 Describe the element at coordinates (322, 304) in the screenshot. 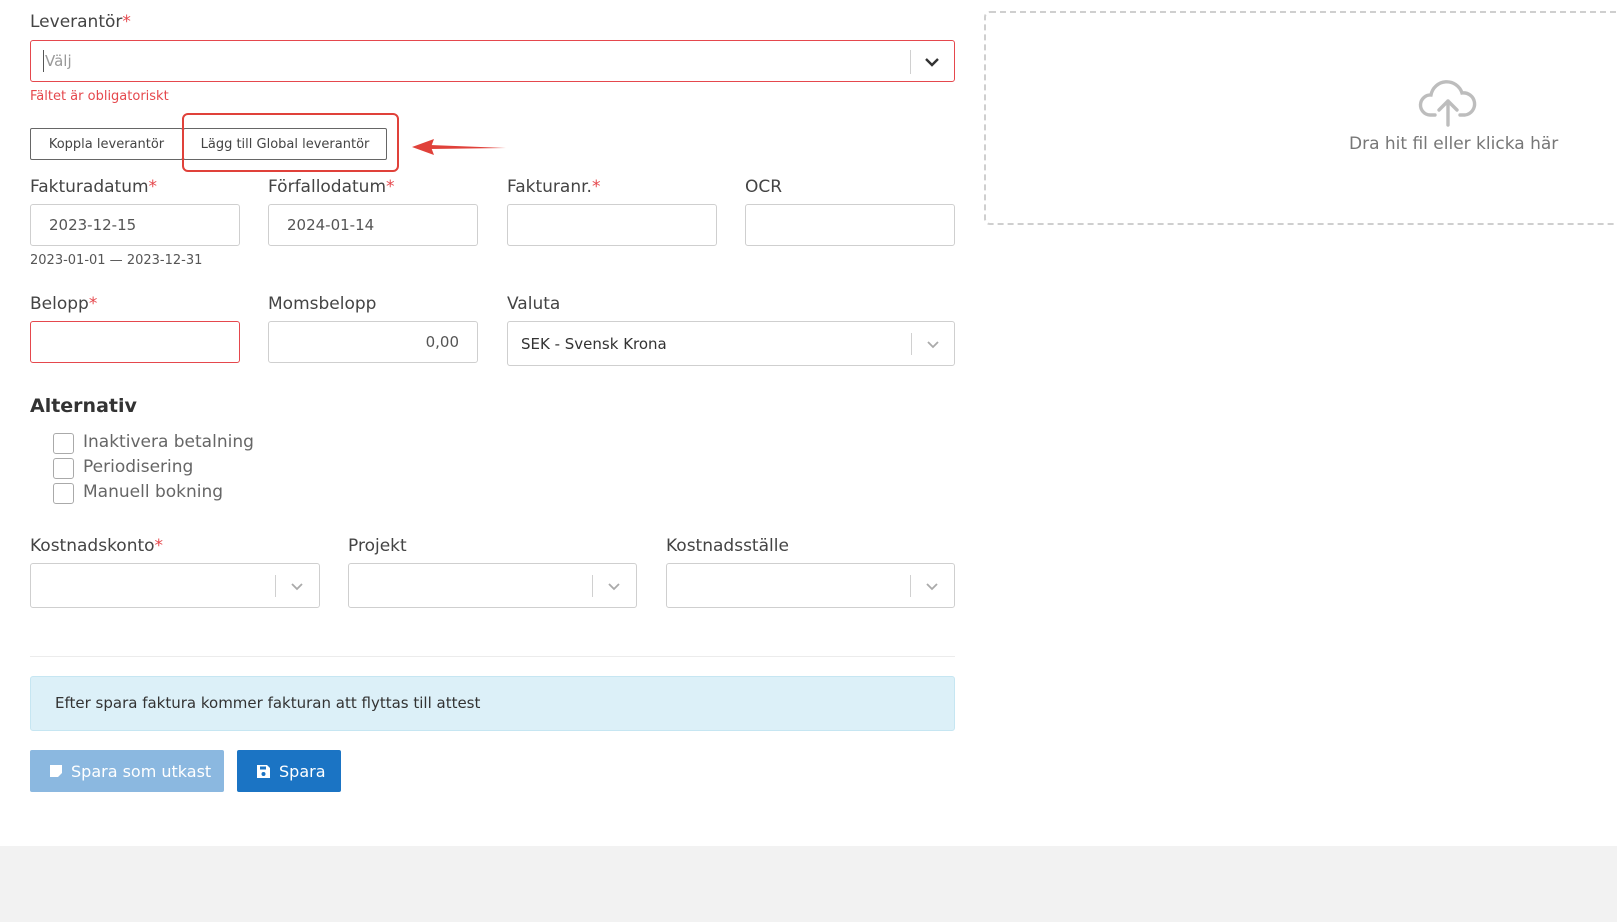

I see `vat-amount-label: Momsbelopp` at that location.